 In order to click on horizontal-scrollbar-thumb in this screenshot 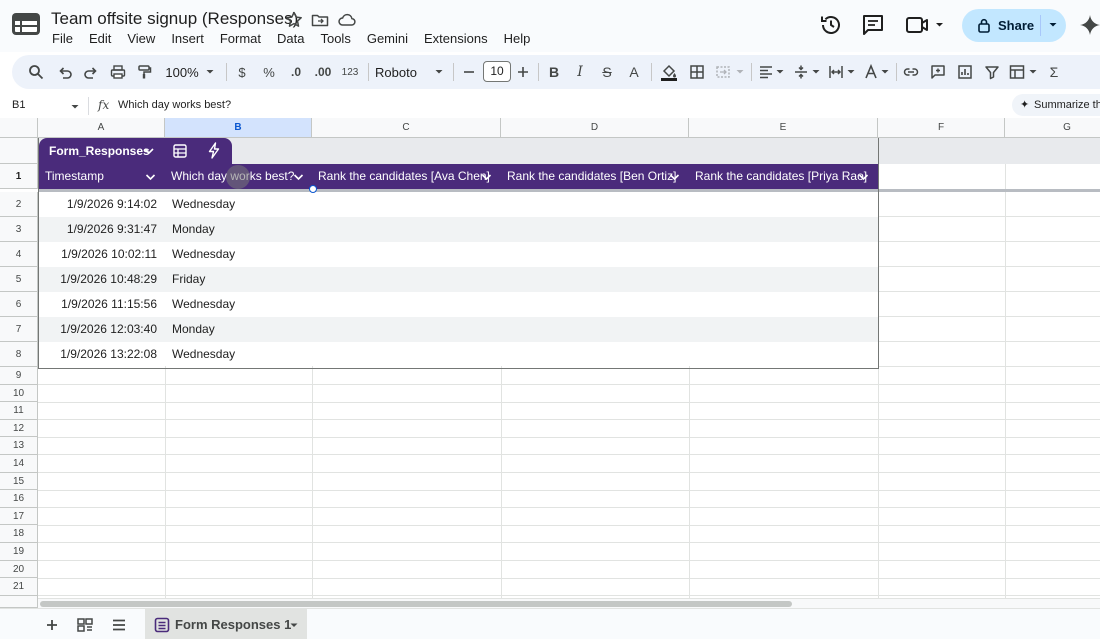, I will do `click(416, 604)`.